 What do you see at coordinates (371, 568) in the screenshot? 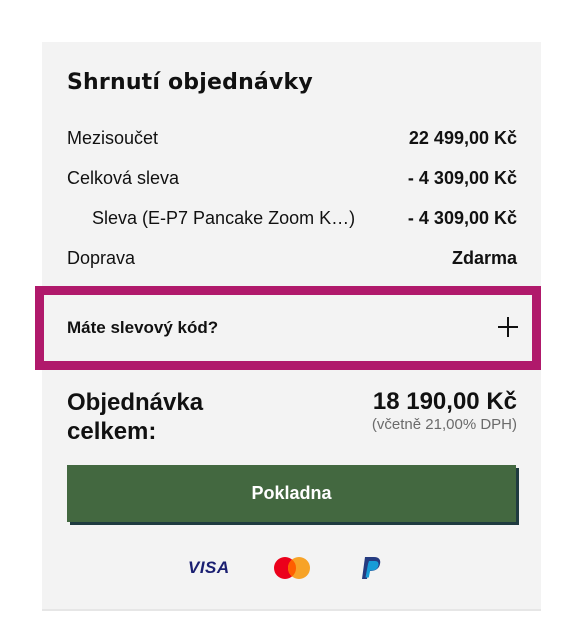
I see `paypal-icon` at bounding box center [371, 568].